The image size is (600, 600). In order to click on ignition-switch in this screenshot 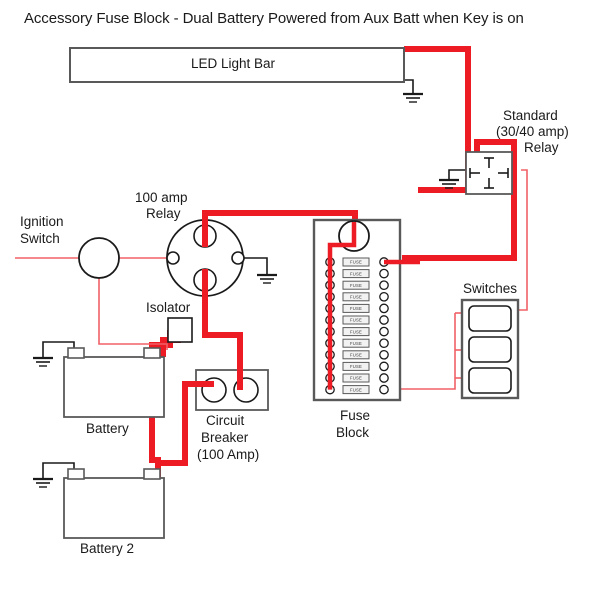, I will do `click(99, 258)`.